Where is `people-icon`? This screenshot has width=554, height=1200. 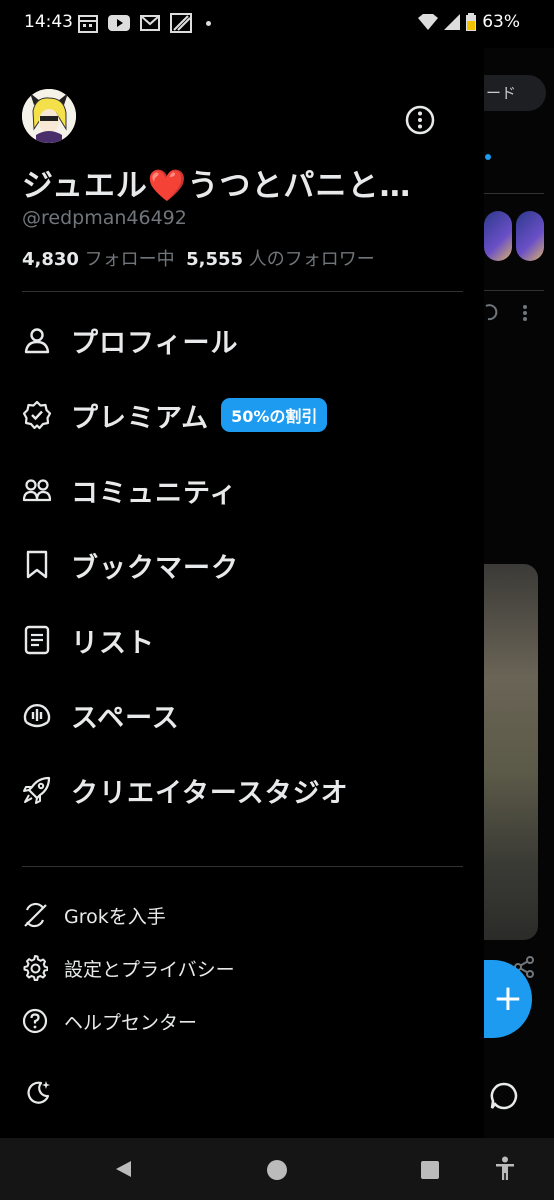
people-icon is located at coordinates (37, 490).